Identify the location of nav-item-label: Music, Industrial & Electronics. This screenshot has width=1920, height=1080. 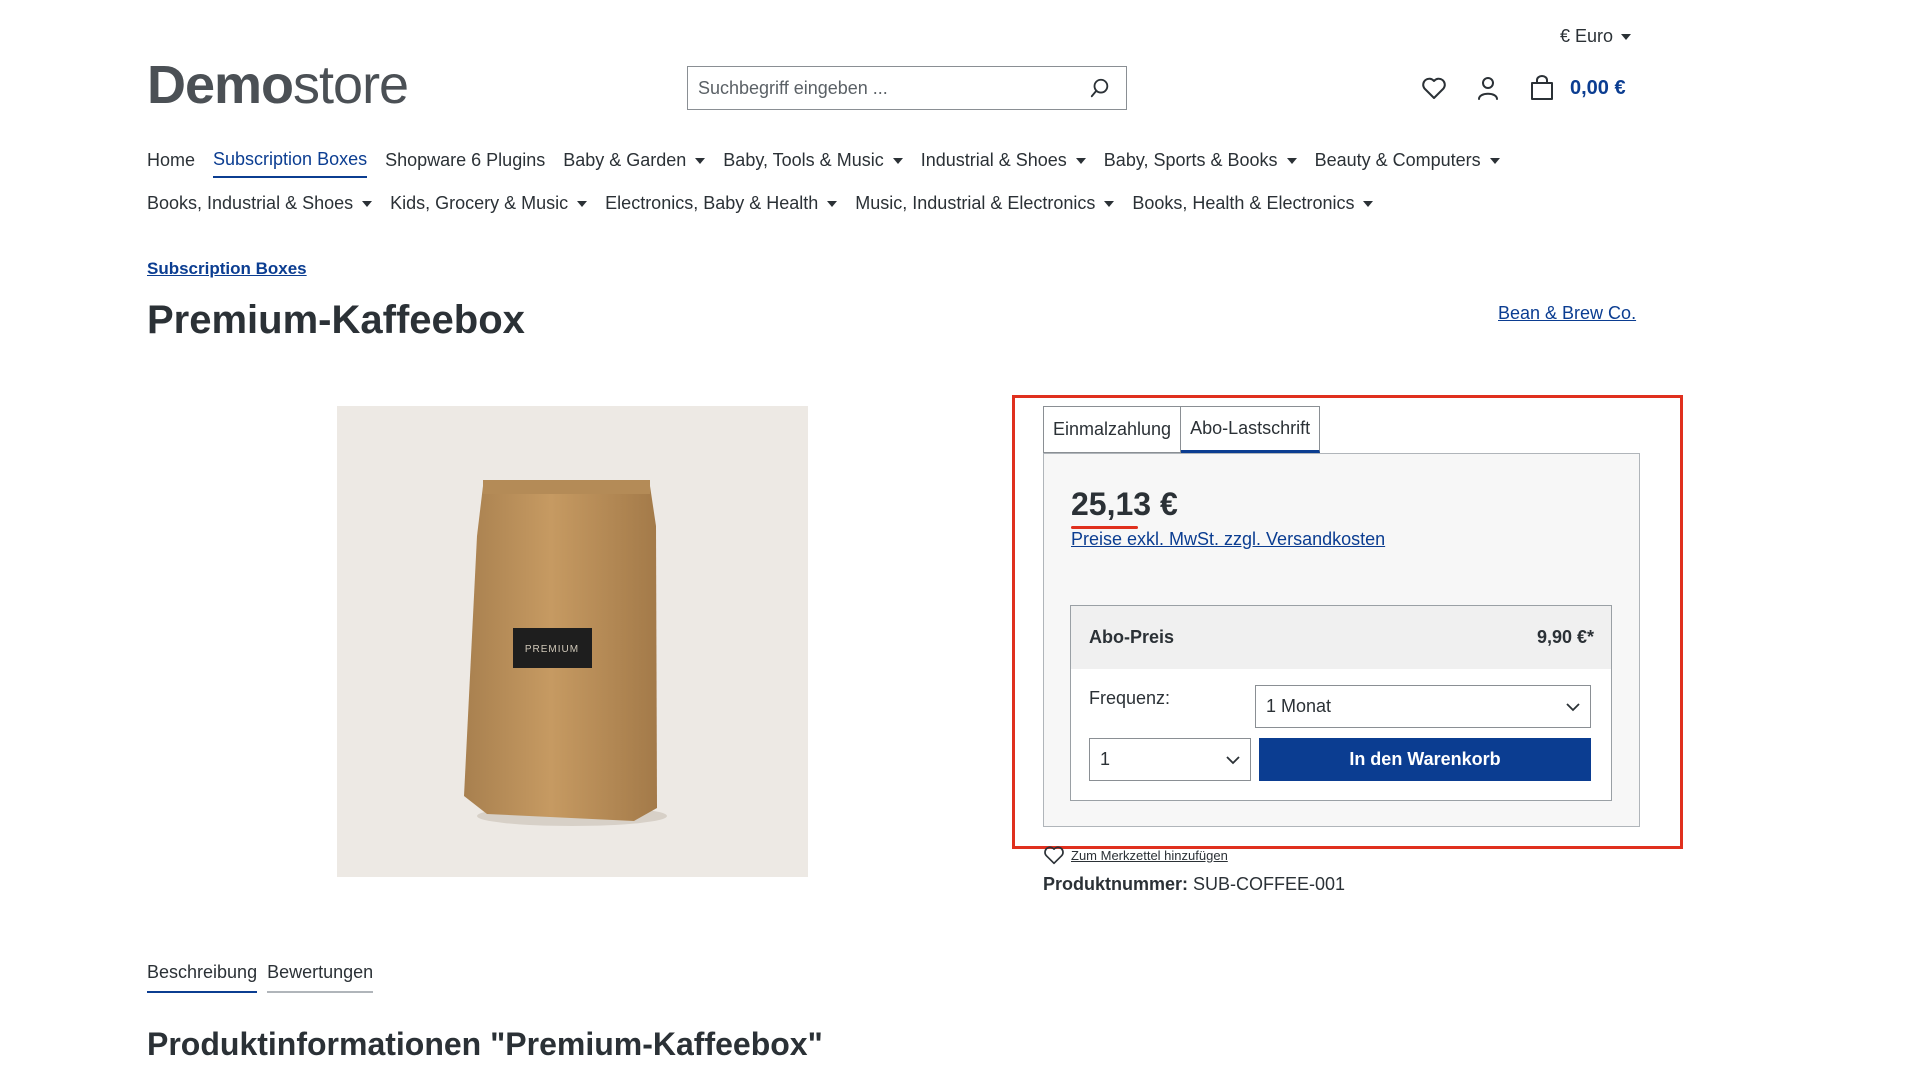
(975, 203).